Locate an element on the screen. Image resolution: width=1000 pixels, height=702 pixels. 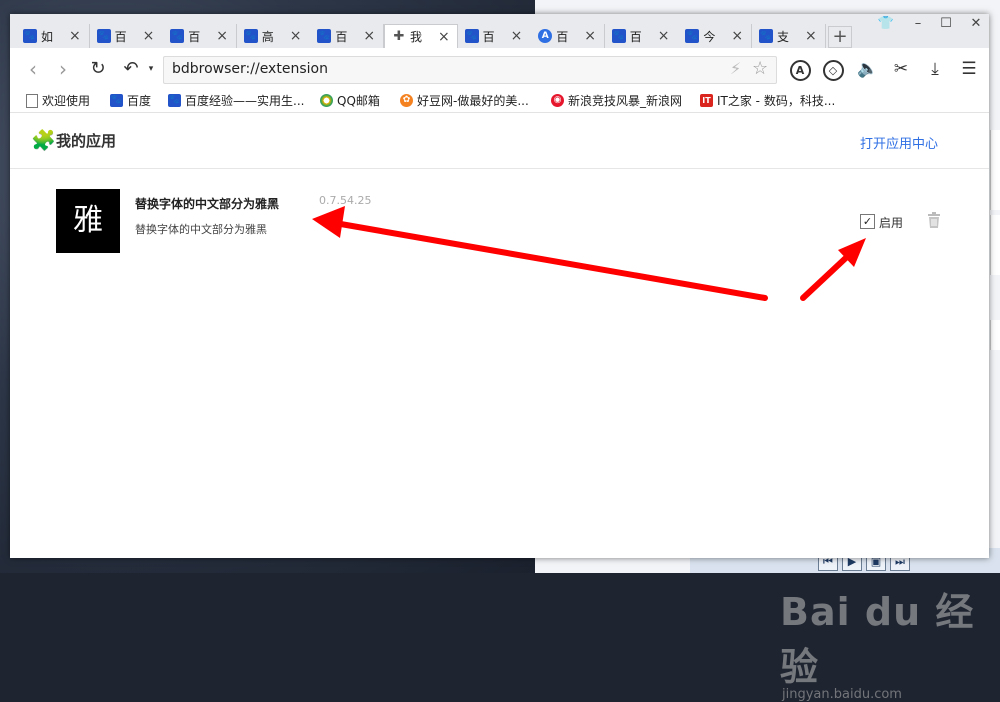
sina-icon: ◉ is located at coordinates (557, 100).